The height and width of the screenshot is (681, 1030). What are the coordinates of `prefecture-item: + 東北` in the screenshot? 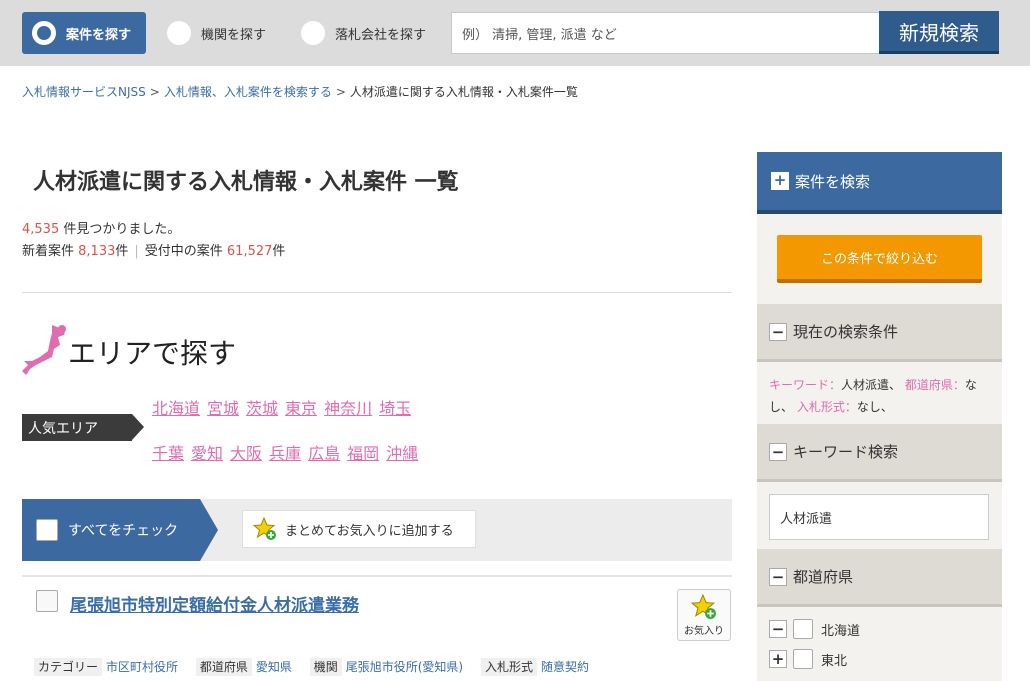 It's located at (808, 659).